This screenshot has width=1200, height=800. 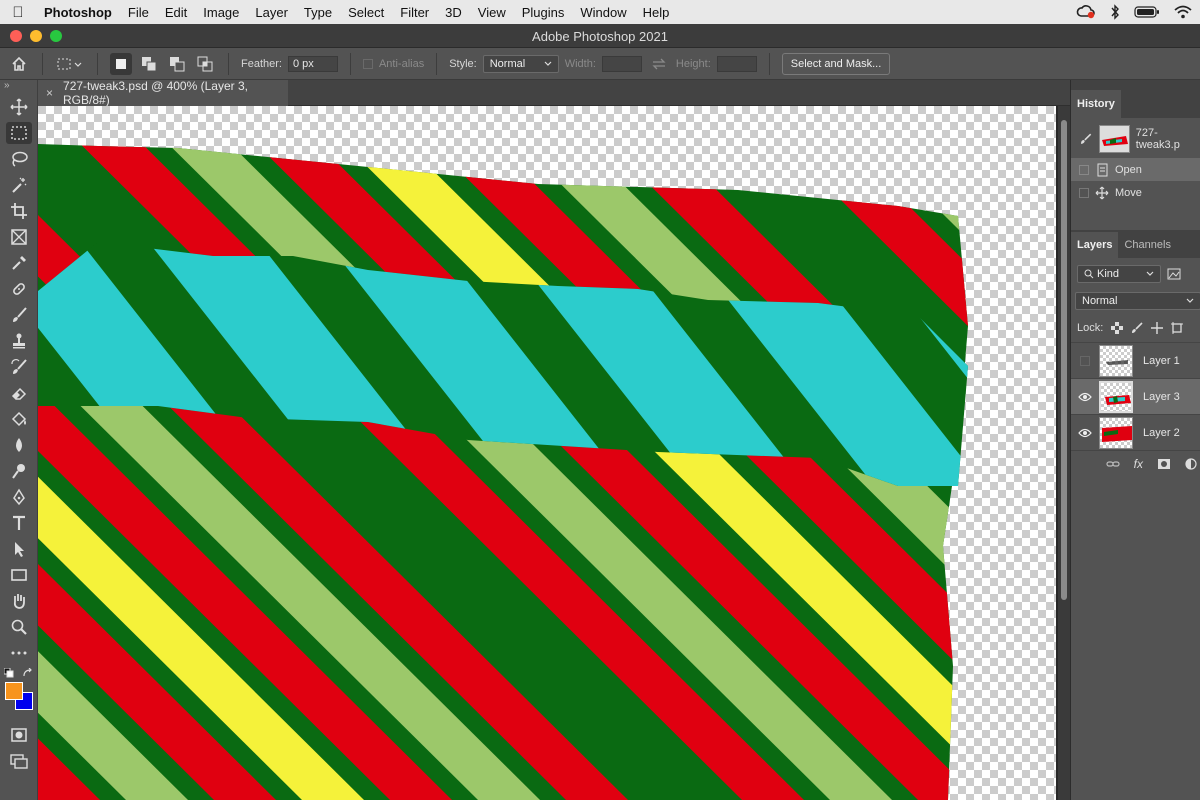 What do you see at coordinates (1095, 245) in the screenshot?
I see `tab-layers: Layers` at bounding box center [1095, 245].